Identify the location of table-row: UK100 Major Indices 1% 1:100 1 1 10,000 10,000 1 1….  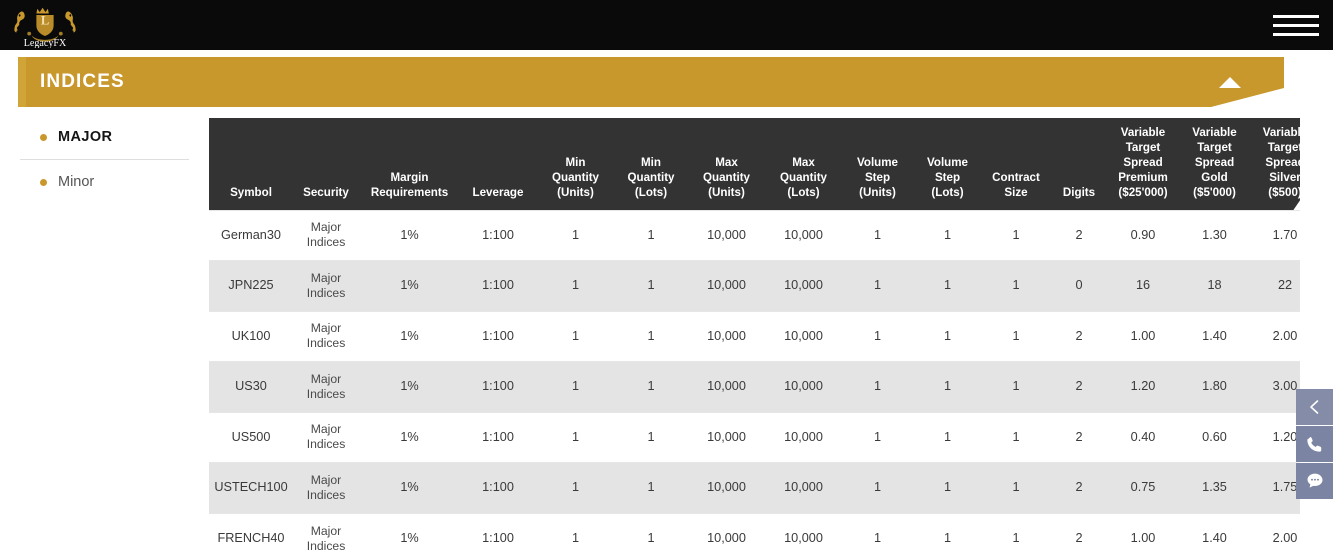
(754, 336).